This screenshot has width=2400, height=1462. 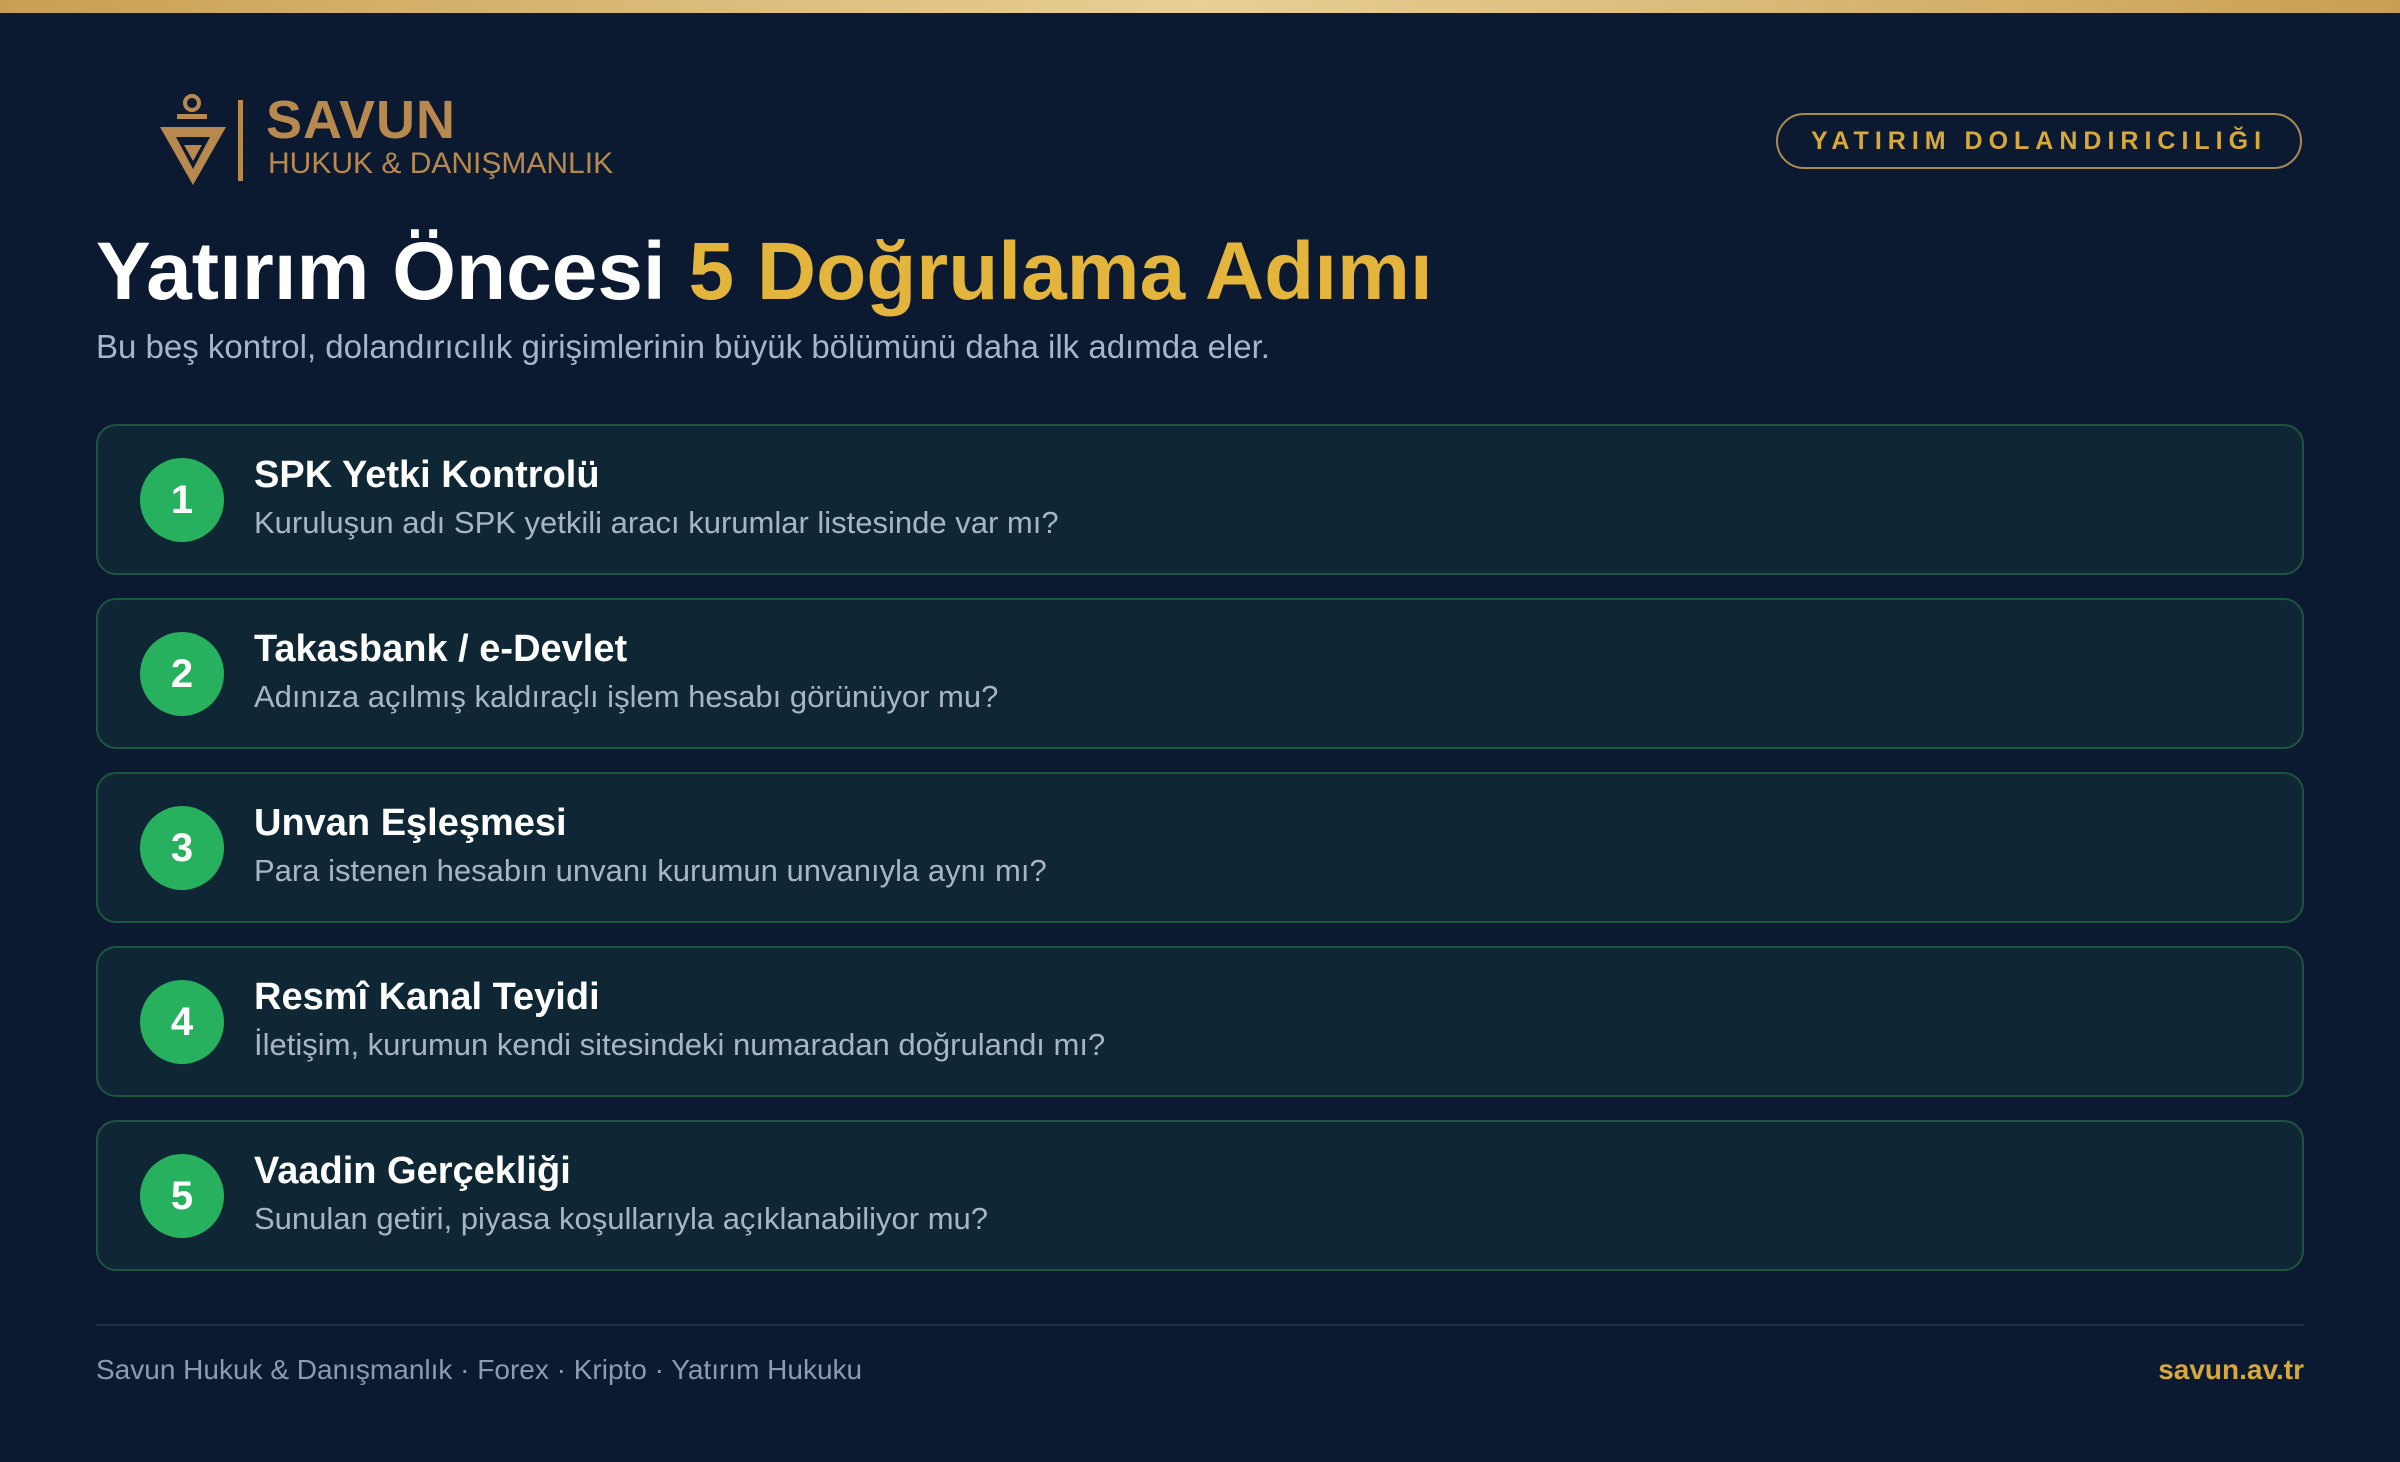 What do you see at coordinates (1060, 271) in the screenshot?
I see `title-accent: 5 Doğrulama Adımı` at bounding box center [1060, 271].